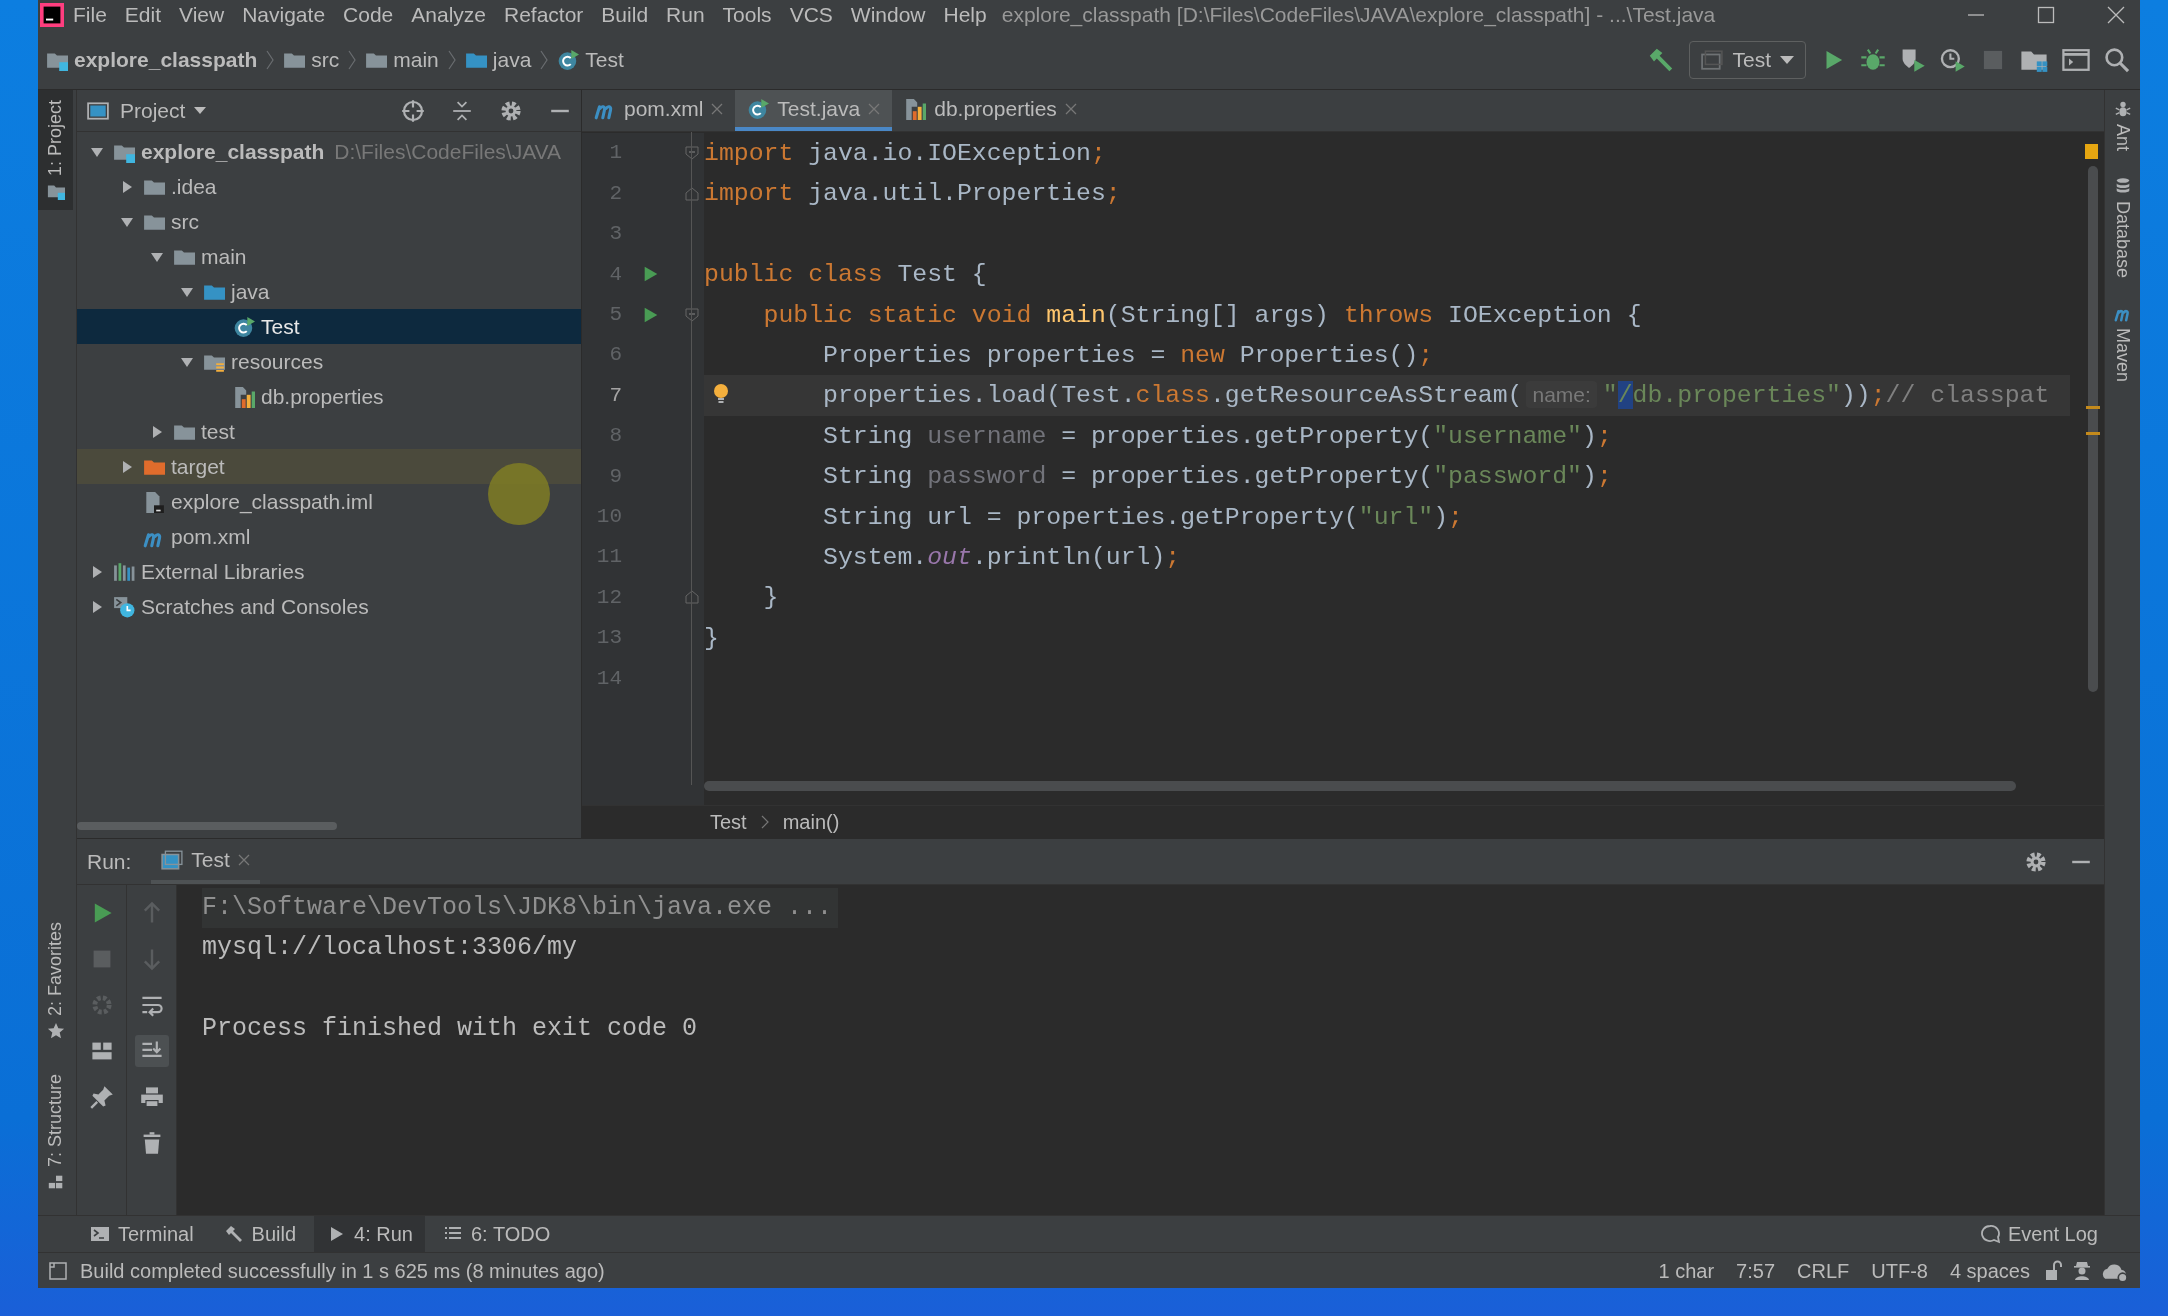  I want to click on breadcrumb-item: java, so click(498, 59).